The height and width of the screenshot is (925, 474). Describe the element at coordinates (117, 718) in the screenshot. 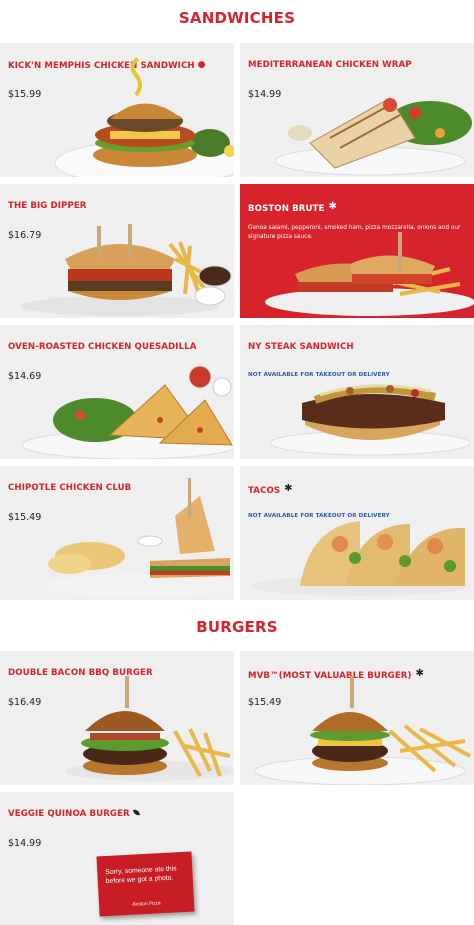

I see `menu-card-double-bacon-bbq: DOUBLE BACON BBQ BURGER $16.49` at that location.